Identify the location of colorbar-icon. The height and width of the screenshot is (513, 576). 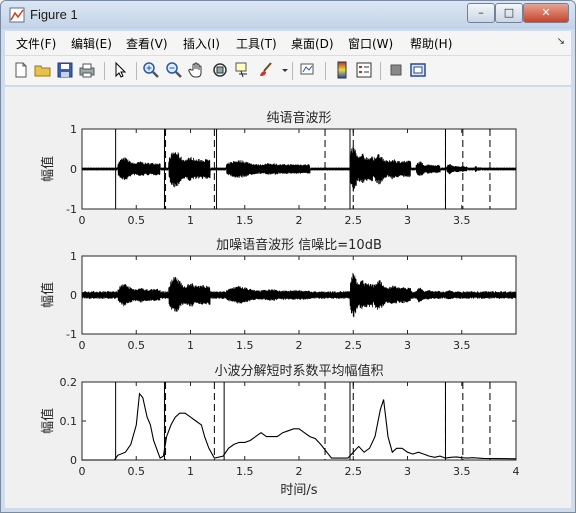
(342, 70).